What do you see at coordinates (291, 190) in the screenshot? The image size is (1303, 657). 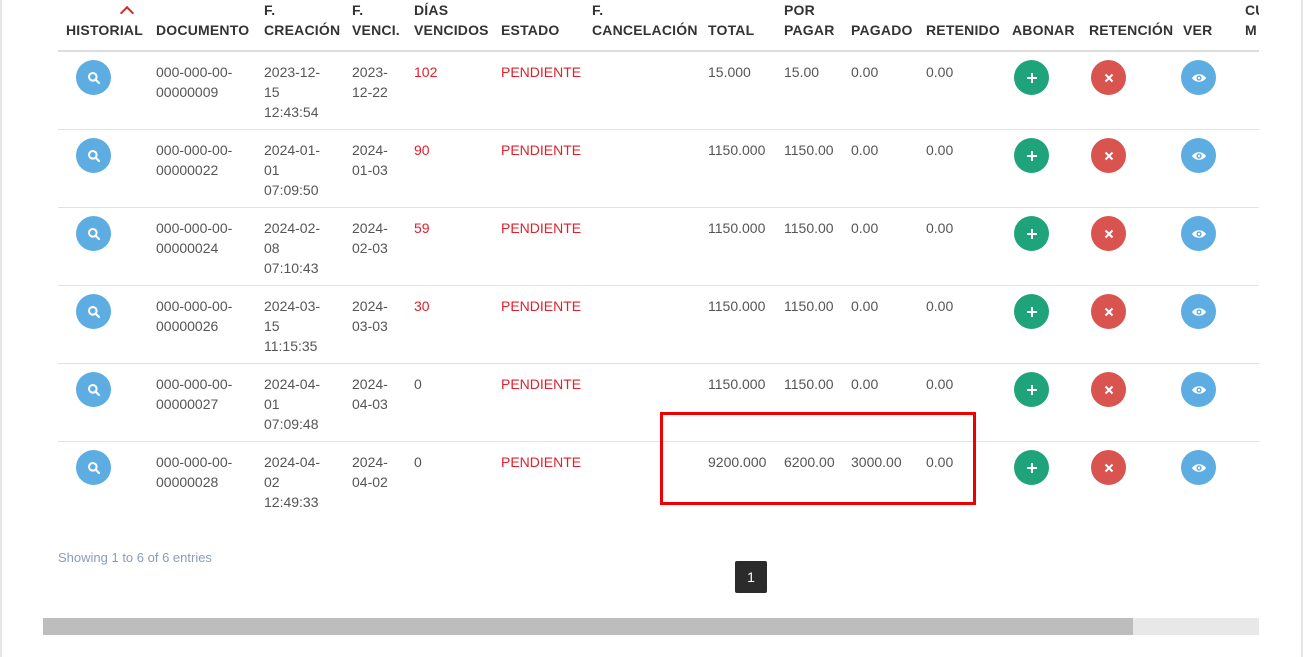 I see `creation-time: 07:09:50` at bounding box center [291, 190].